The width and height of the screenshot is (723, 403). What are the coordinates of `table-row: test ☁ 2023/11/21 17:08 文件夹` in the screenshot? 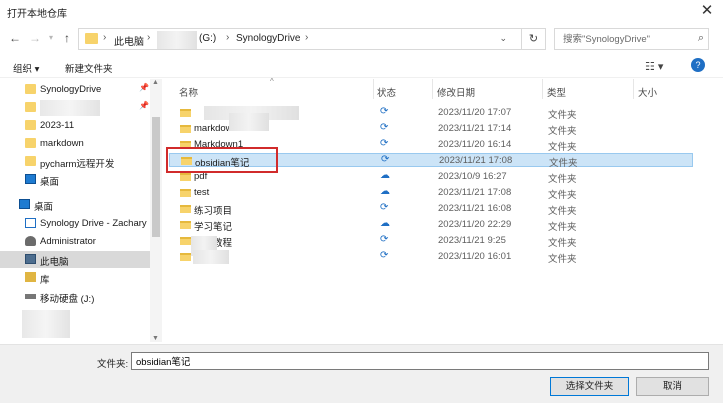 It's located at (431, 193).